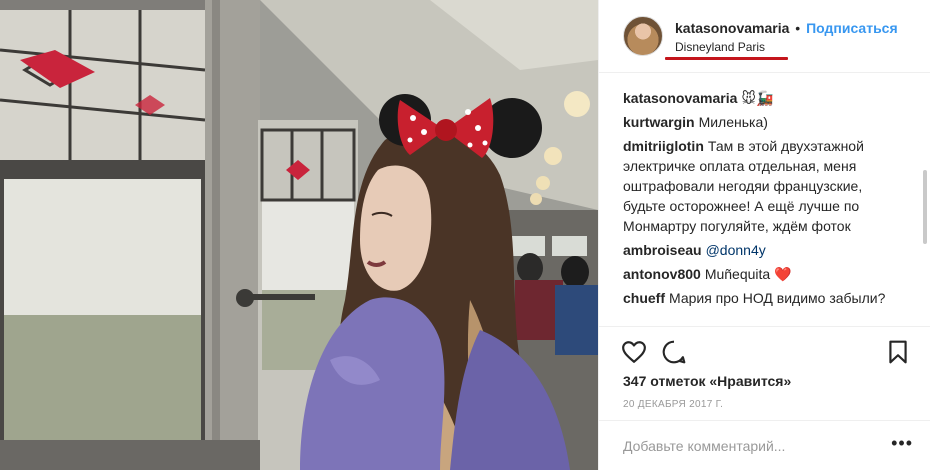 This screenshot has width=930, height=470. What do you see at coordinates (777, 298) in the screenshot?
I see `comment-text: Мария про НОД видимо забыли?` at bounding box center [777, 298].